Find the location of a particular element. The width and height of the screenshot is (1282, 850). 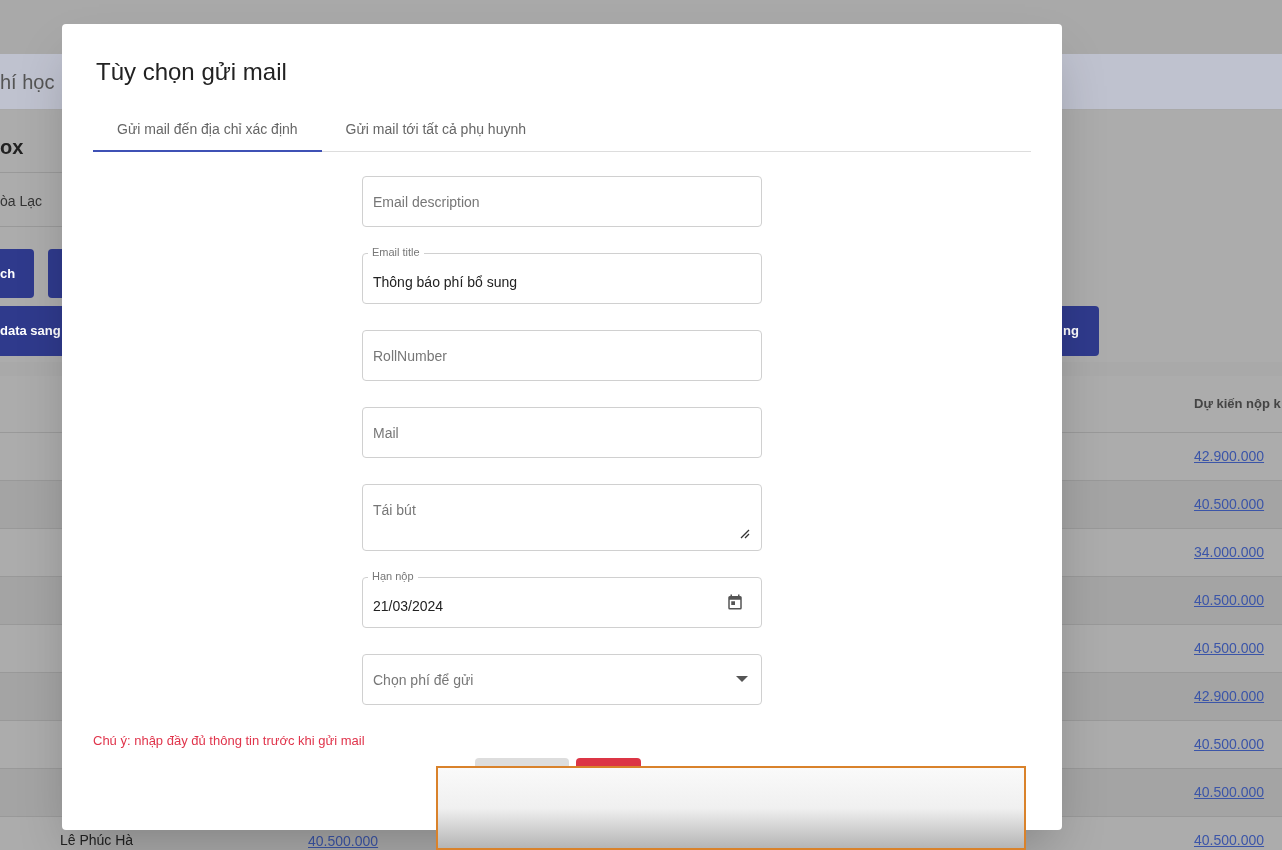

warning-note: Chú ý: nhập đầy đủ thông tin trước khi gửi mail is located at coordinates (229, 741).